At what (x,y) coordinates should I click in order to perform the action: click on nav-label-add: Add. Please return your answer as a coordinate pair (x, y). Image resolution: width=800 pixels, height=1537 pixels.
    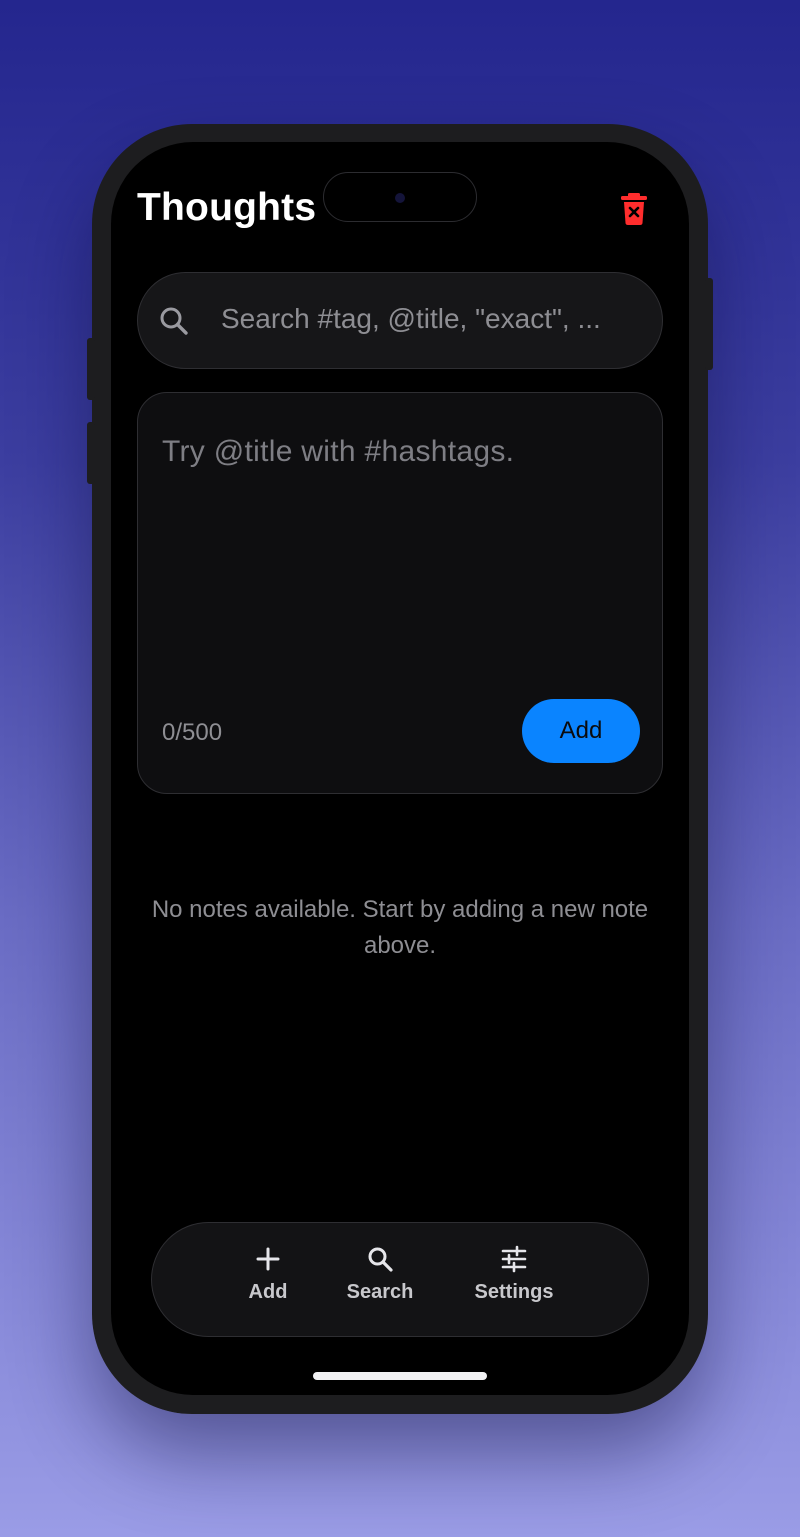
    Looking at the image, I should click on (268, 1292).